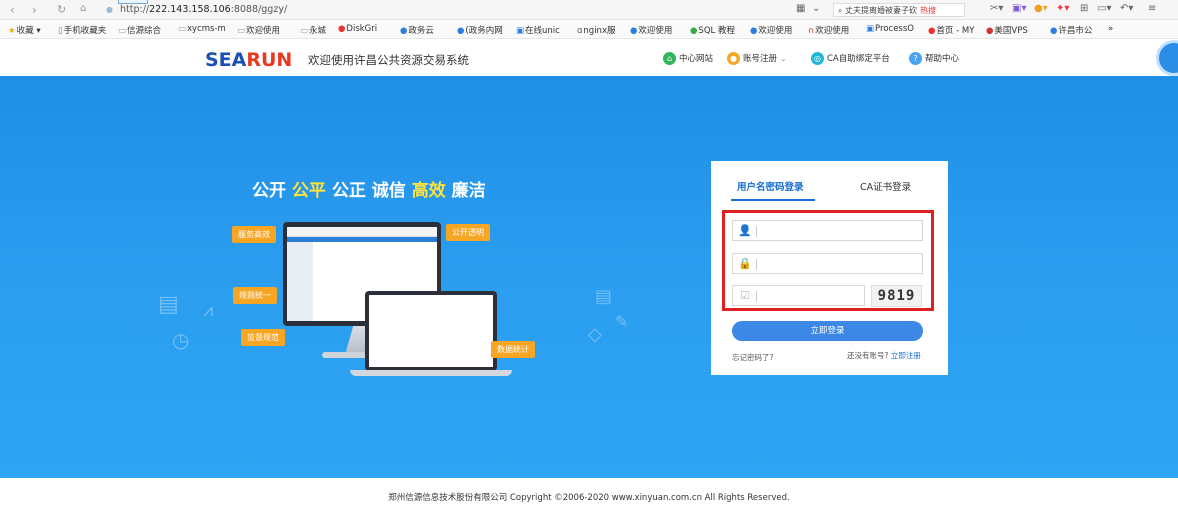  What do you see at coordinates (827, 331) in the screenshot?
I see `login-button: 立即登录` at bounding box center [827, 331].